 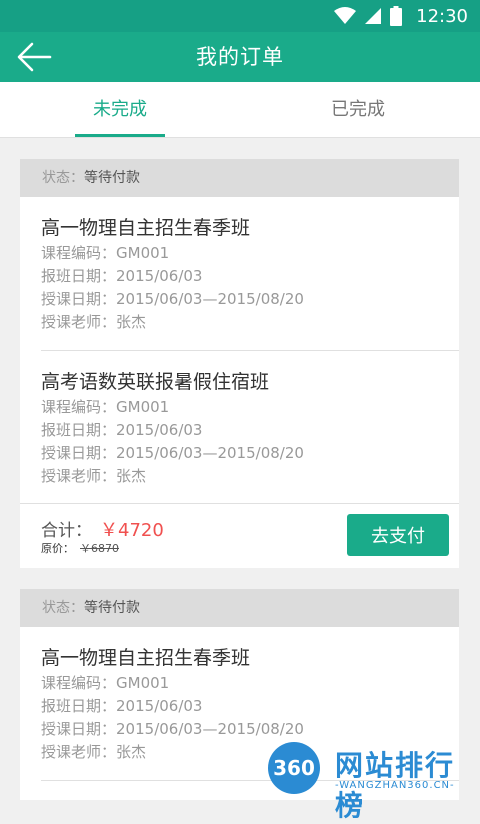 I want to click on original-price-label: 原价：, so click(x=57, y=548).